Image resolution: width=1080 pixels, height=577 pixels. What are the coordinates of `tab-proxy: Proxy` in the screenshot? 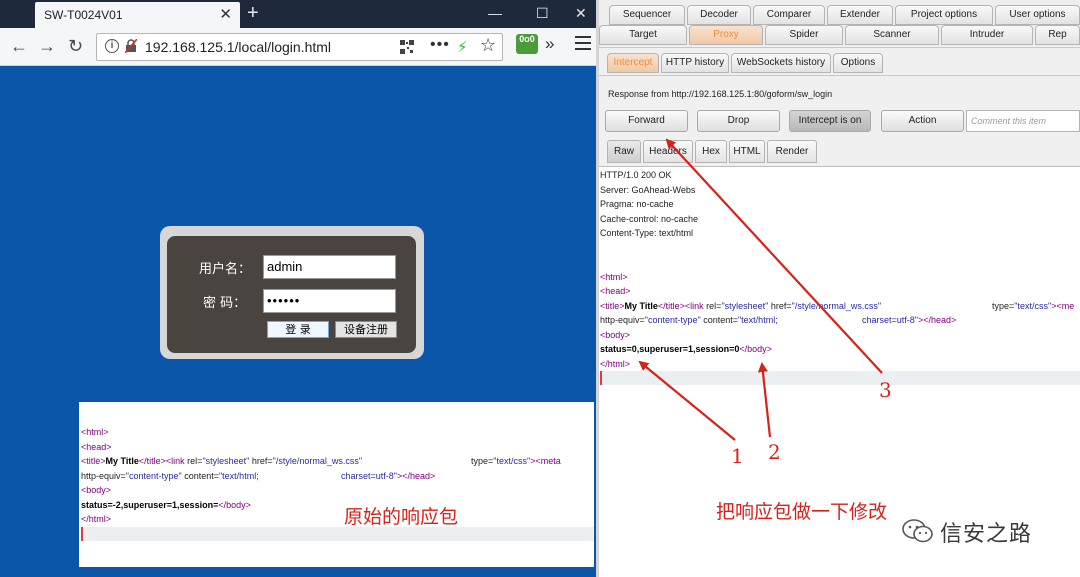 It's located at (726, 35).